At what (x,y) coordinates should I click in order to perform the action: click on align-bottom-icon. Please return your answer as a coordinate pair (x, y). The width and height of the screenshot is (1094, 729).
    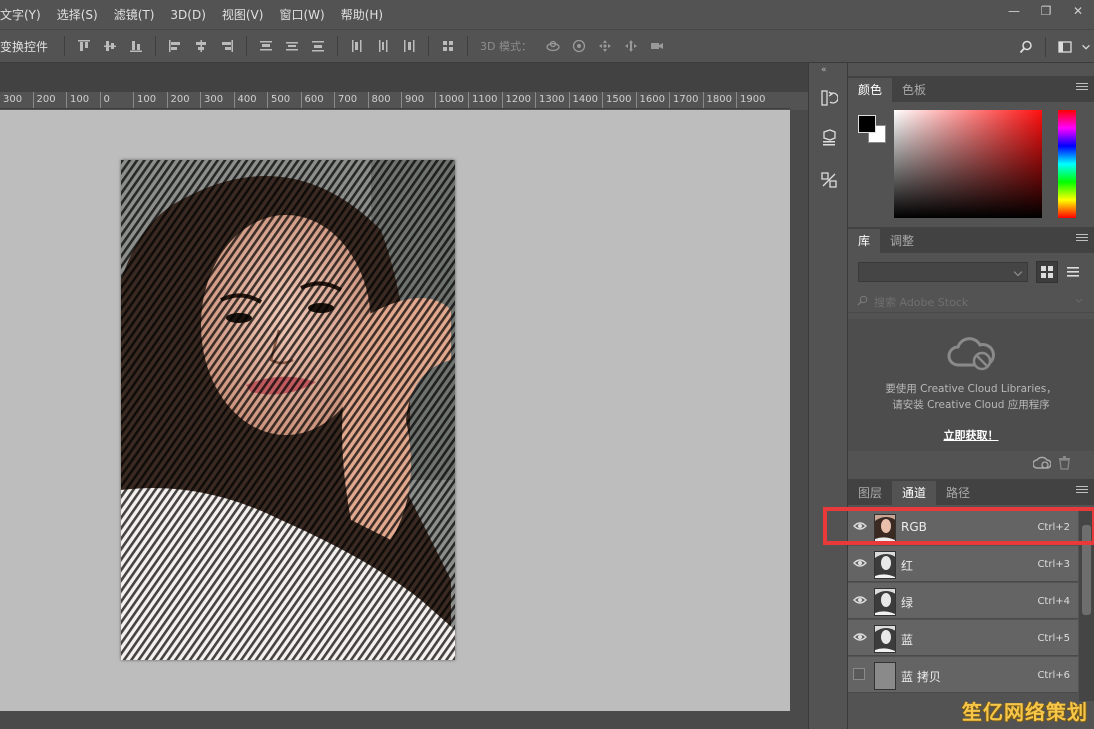
    Looking at the image, I should click on (136, 46).